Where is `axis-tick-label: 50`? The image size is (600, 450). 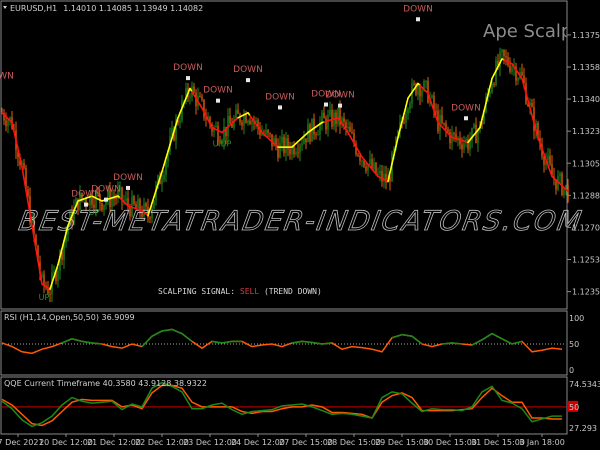 axis-tick-label: 50 is located at coordinates (574, 344).